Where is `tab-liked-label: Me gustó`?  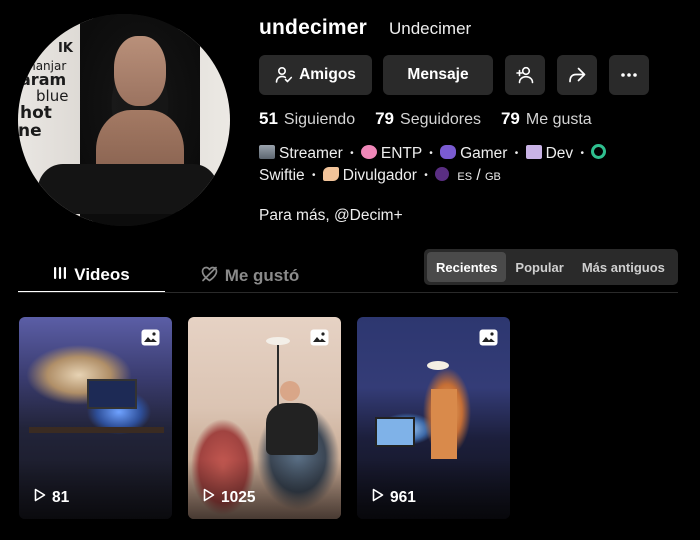
tab-liked-label: Me gustó is located at coordinates (262, 275).